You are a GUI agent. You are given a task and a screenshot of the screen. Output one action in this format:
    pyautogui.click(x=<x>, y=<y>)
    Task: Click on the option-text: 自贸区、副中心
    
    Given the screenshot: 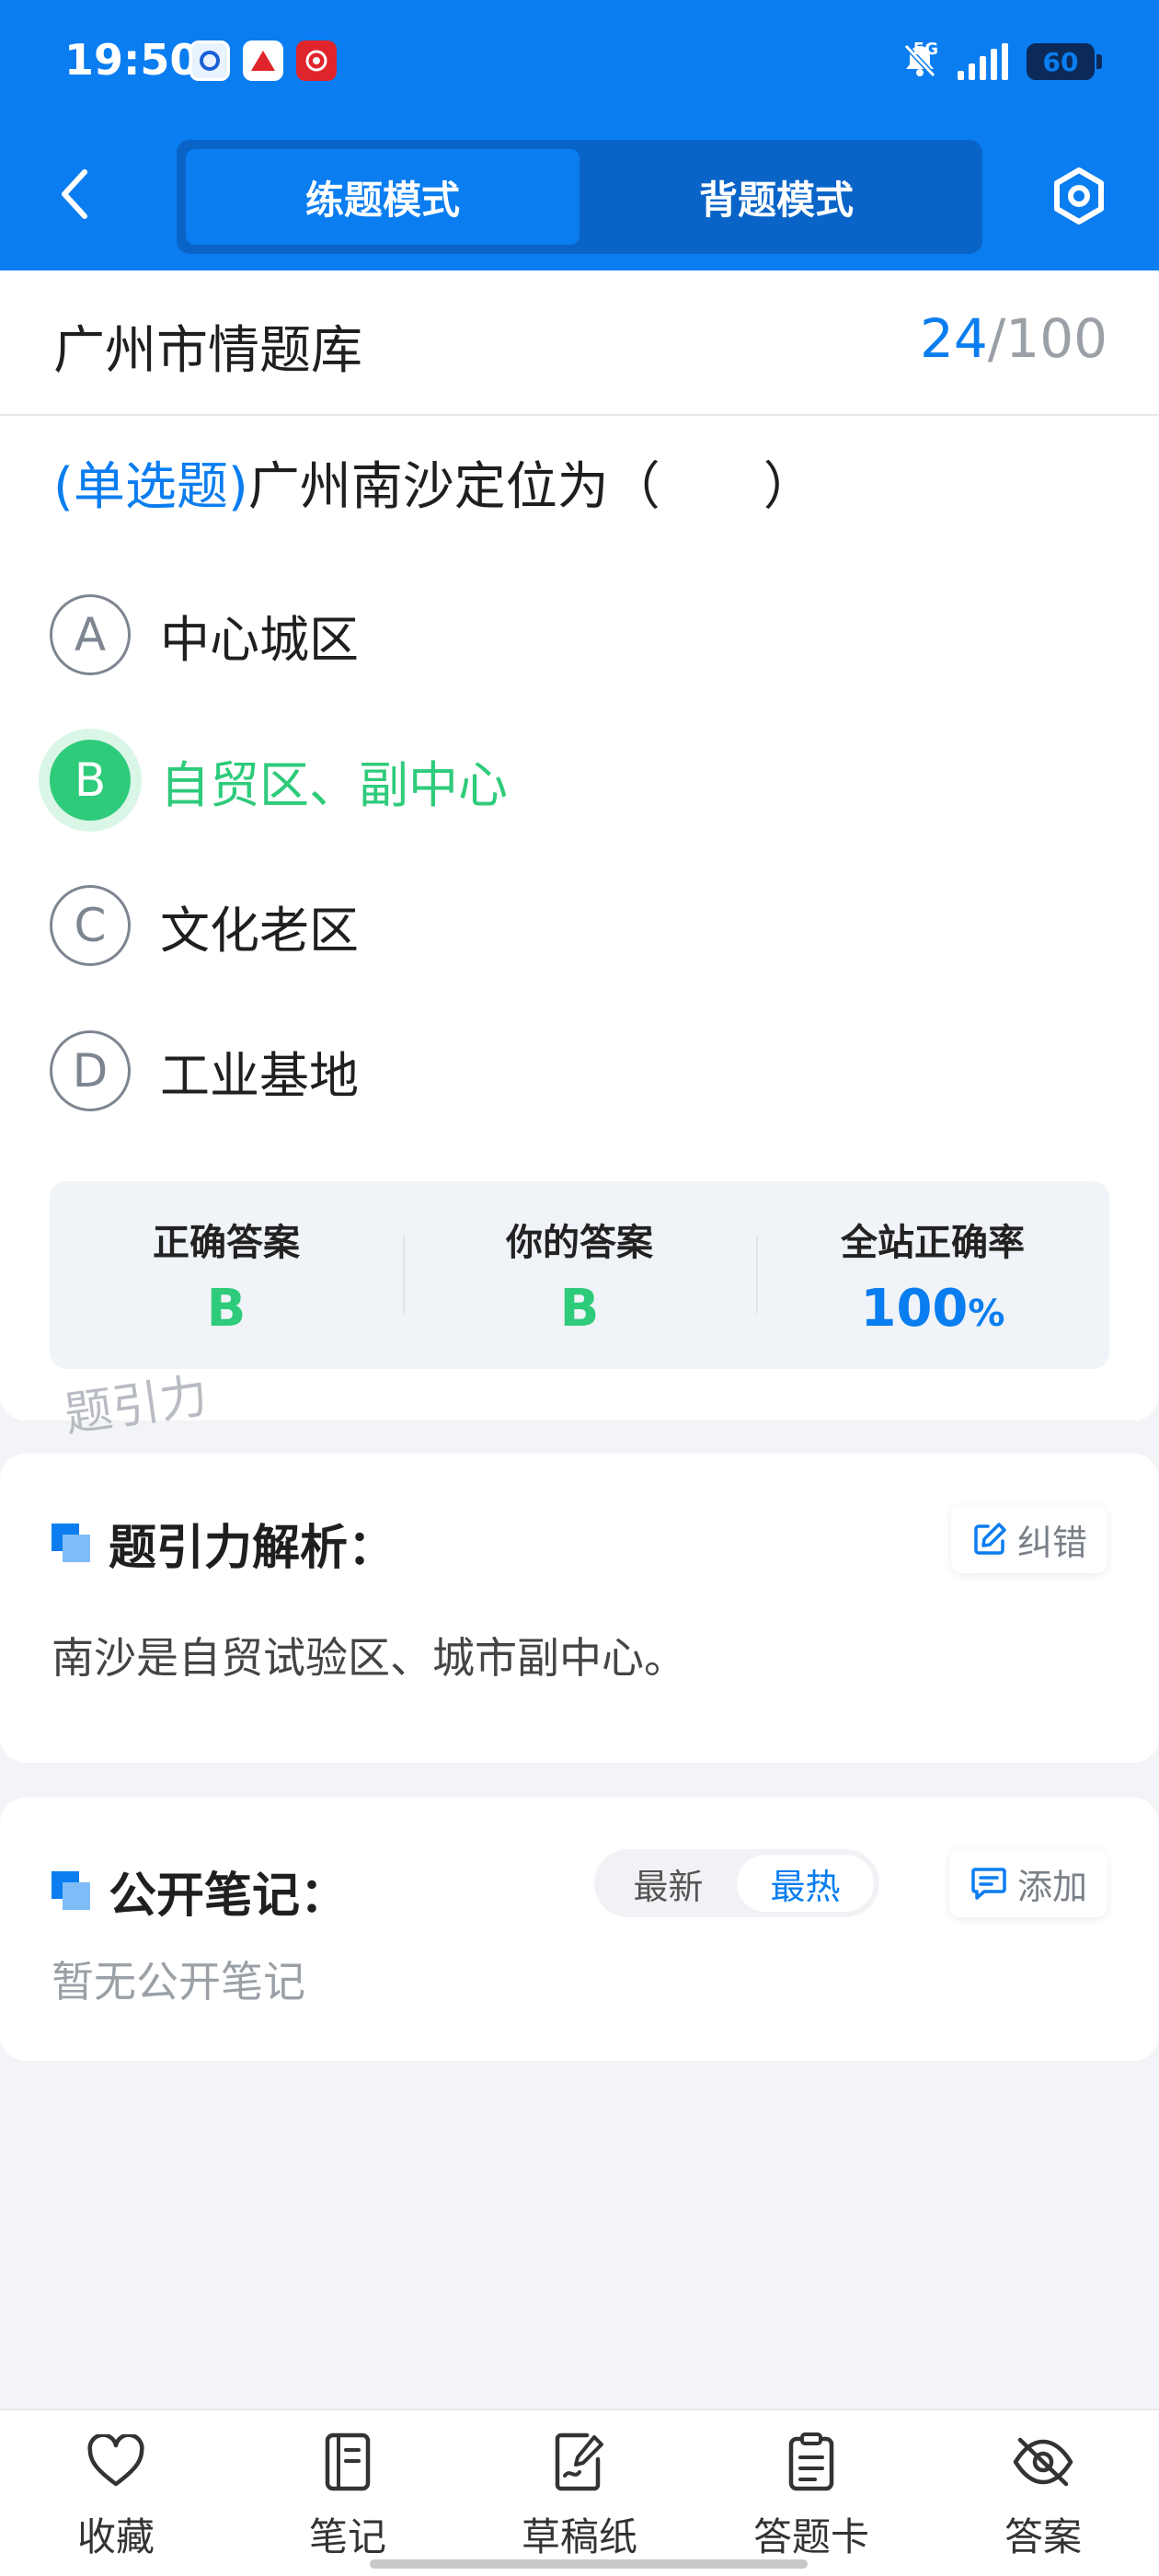 What is the action you would take?
    pyautogui.click(x=334, y=784)
    